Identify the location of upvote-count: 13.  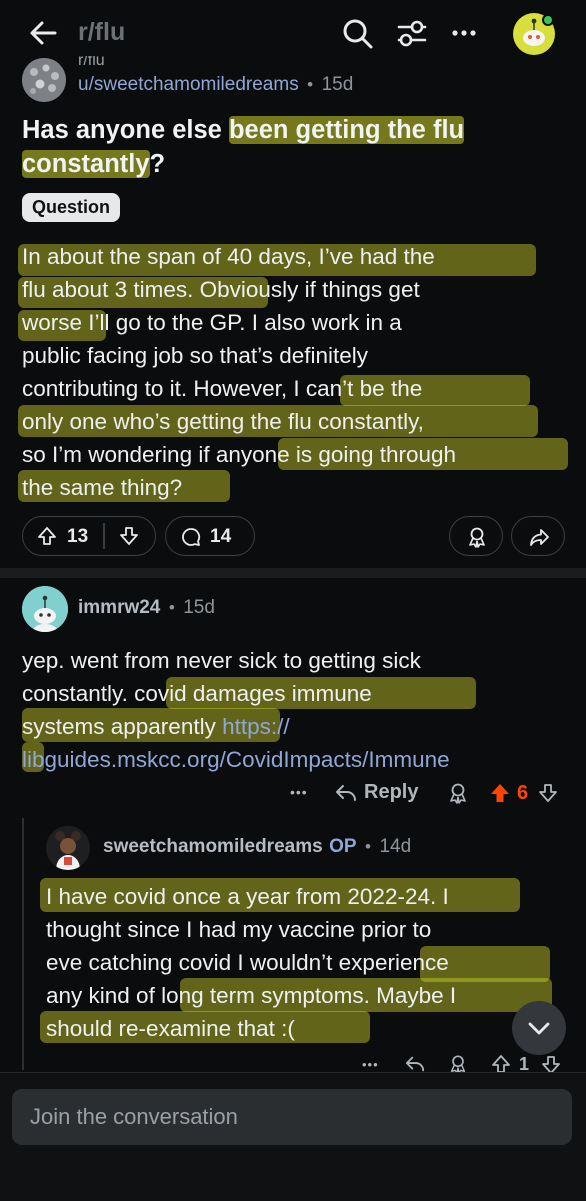
(78, 536).